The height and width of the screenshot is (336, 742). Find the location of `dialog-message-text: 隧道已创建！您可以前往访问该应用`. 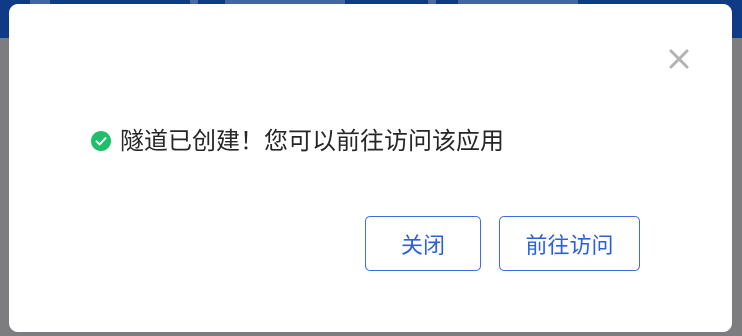

dialog-message-text: 隧道已创建！您可以前往访问该应用 is located at coordinates (312, 141).